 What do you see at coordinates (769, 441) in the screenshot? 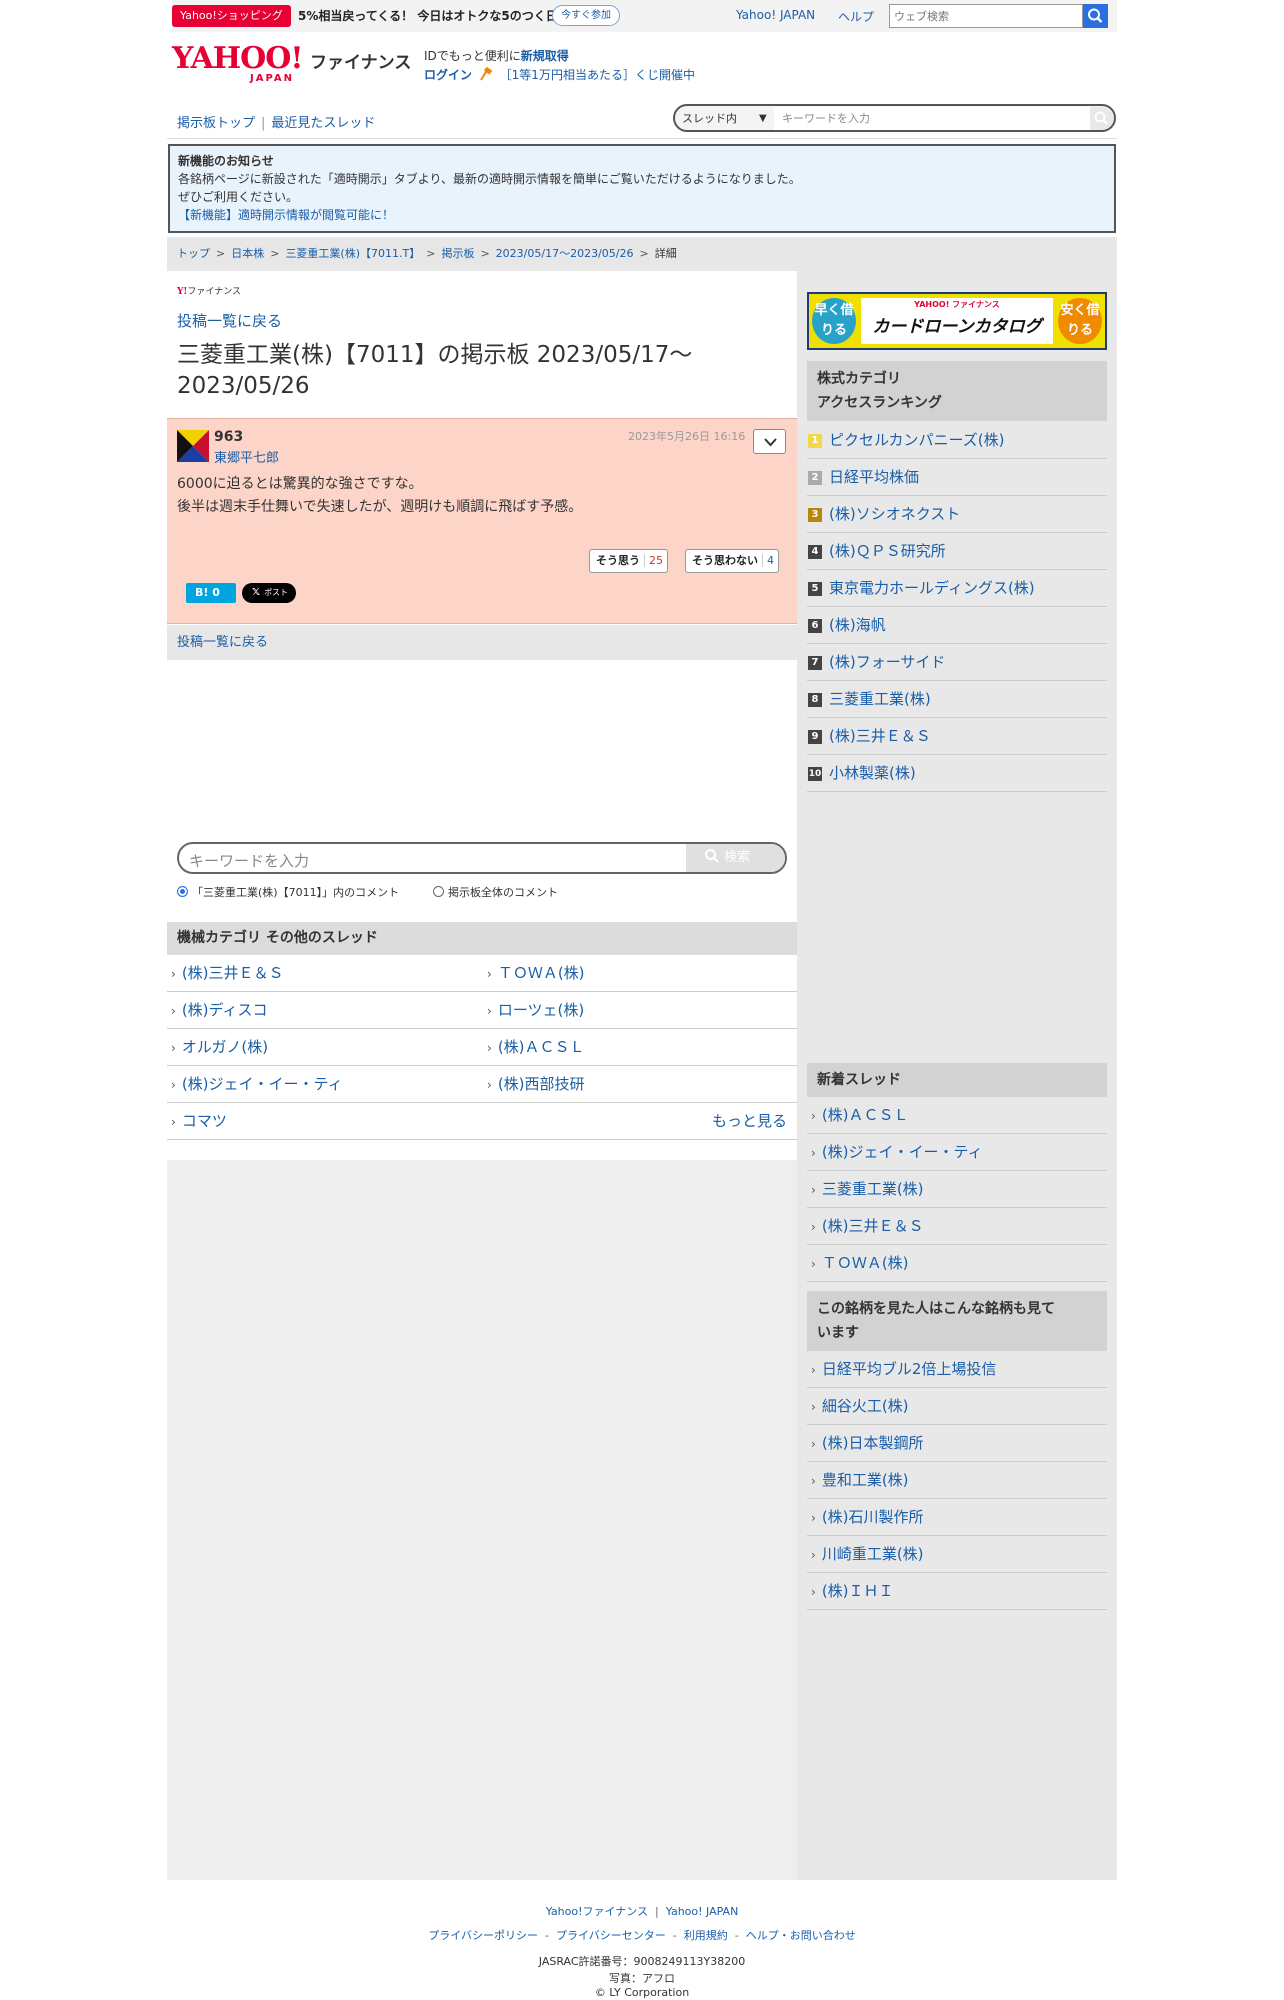
I see `post-menu-button` at bounding box center [769, 441].